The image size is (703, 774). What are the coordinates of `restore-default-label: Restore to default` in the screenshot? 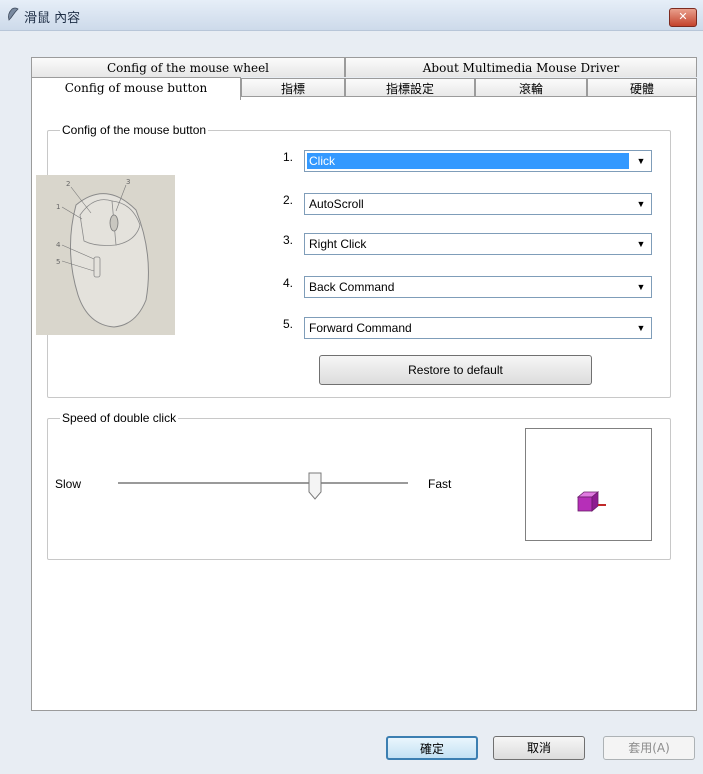 It's located at (455, 370).